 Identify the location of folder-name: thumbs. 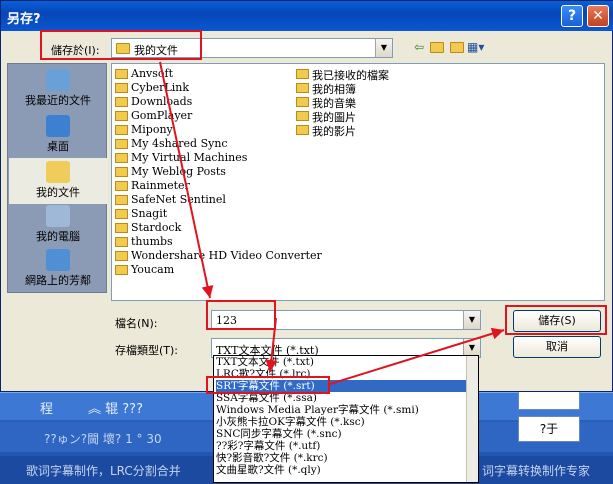
(152, 241).